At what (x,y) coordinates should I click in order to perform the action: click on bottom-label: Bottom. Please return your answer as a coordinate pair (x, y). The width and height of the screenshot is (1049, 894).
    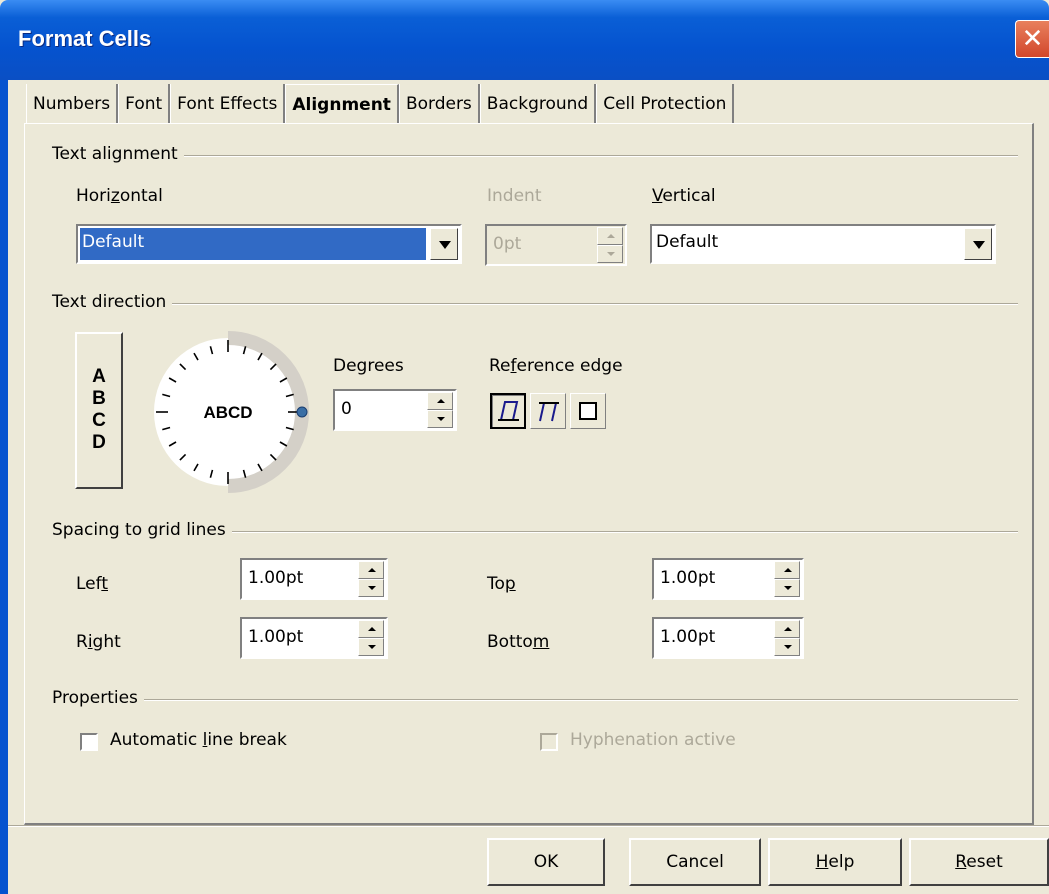
    Looking at the image, I should click on (518, 642).